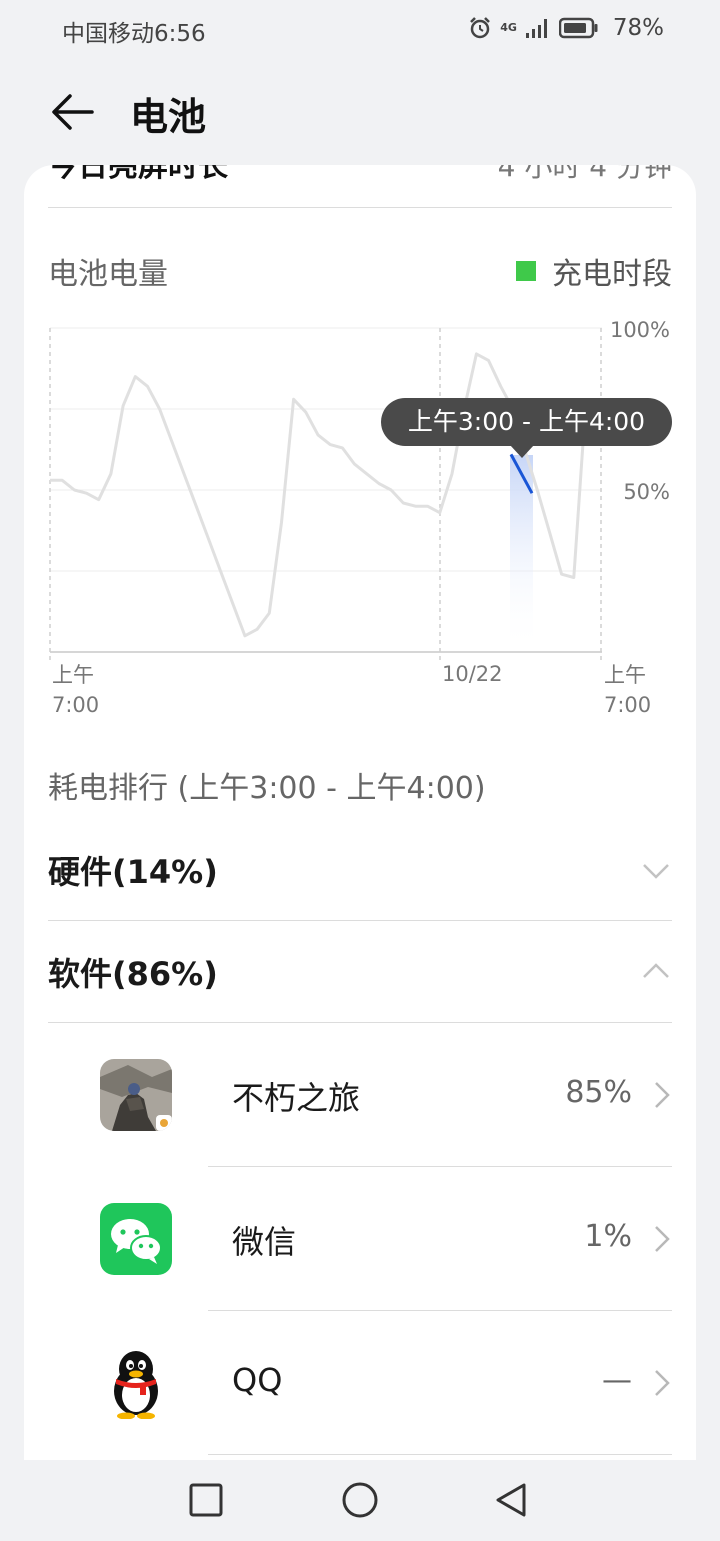 This screenshot has width=720, height=1541. What do you see at coordinates (360, 112) in the screenshot?
I see `app-header: 电池` at bounding box center [360, 112].